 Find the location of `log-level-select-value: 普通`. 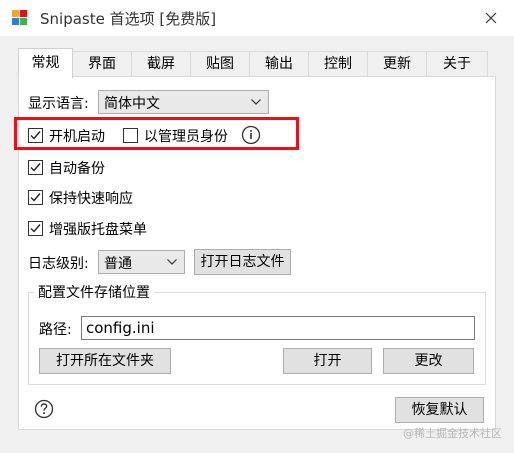

log-level-select-value: 普通 is located at coordinates (118, 264).